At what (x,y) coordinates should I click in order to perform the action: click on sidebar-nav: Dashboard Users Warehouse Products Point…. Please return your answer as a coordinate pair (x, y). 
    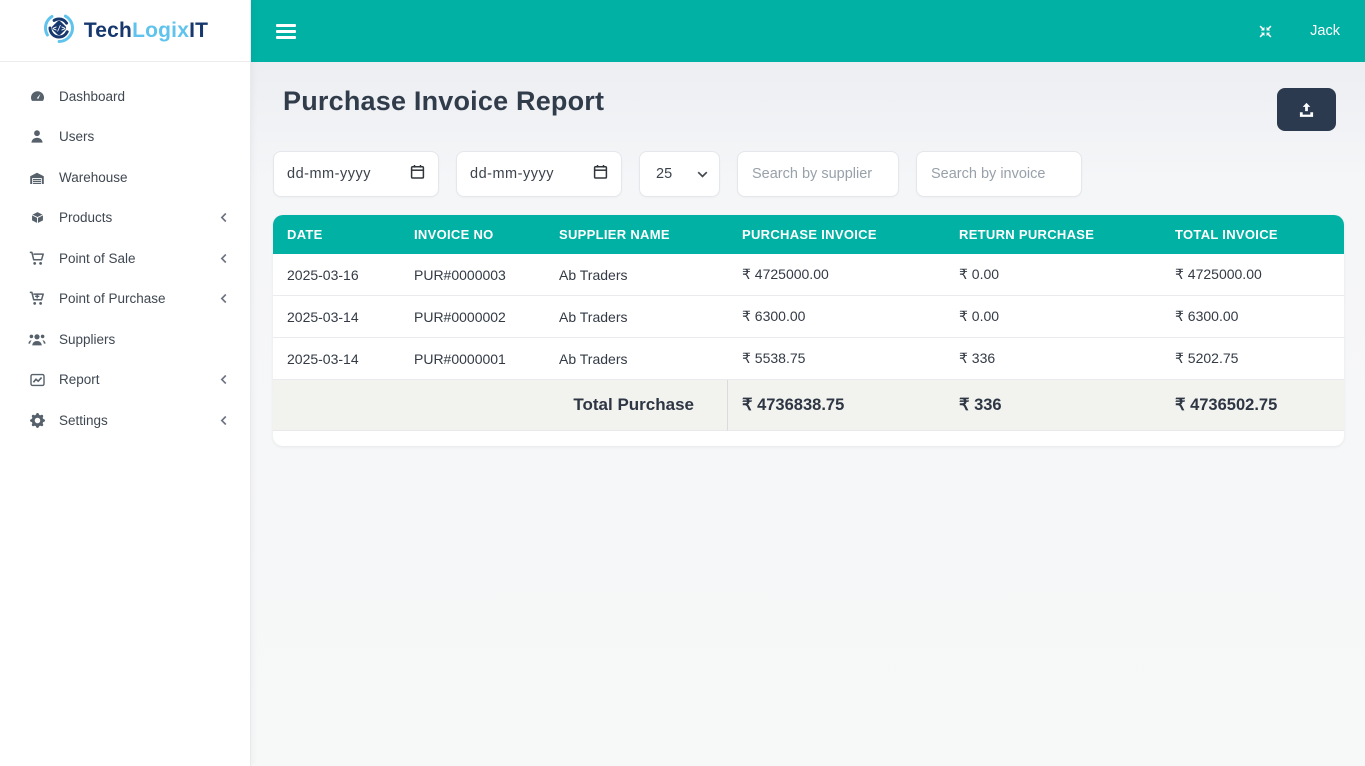
    Looking at the image, I should click on (125, 258).